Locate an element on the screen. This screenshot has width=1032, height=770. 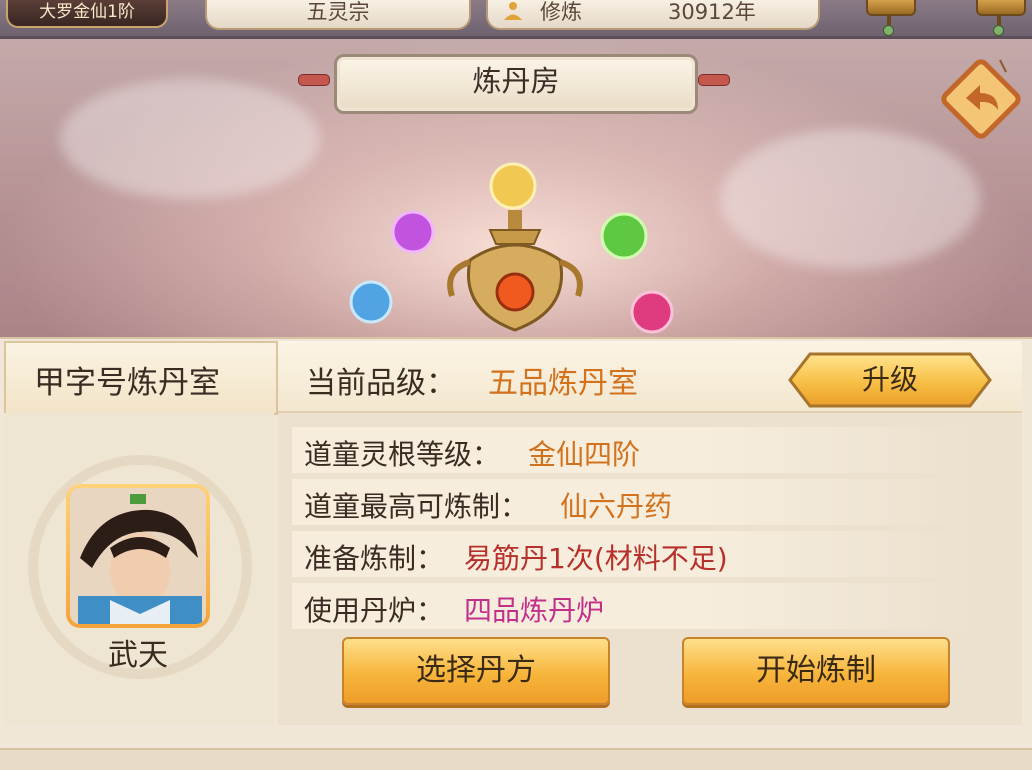
info-row-max-refine: 道童最高可炼制： 仙六丹药 is located at coordinates (632, 502).